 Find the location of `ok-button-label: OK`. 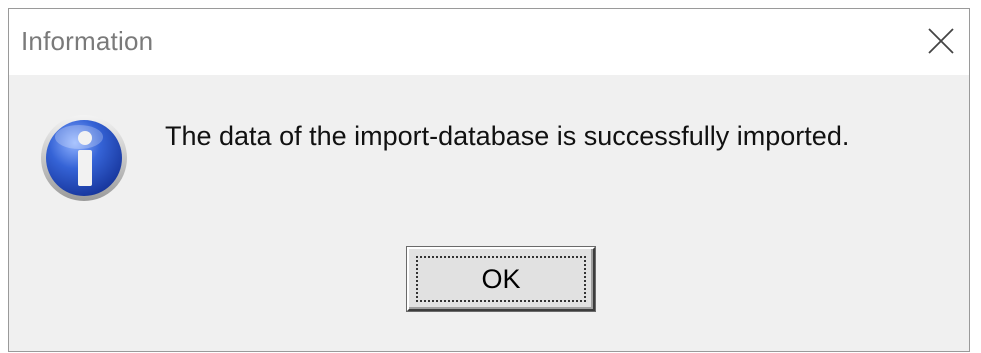

ok-button-label: OK is located at coordinates (501, 278).